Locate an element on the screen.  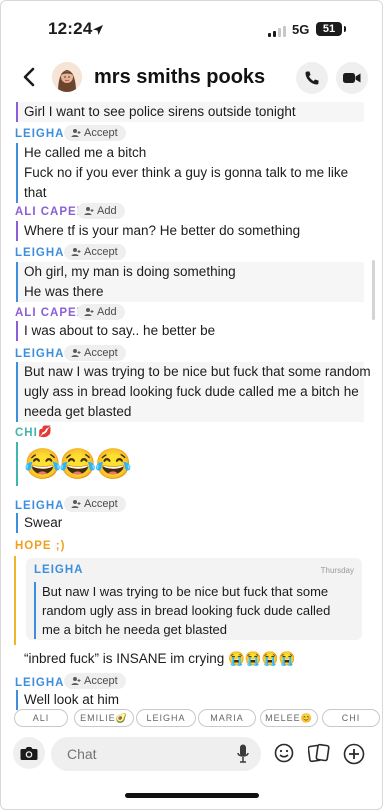
stickers-cards-icon is located at coordinates (318, 755).